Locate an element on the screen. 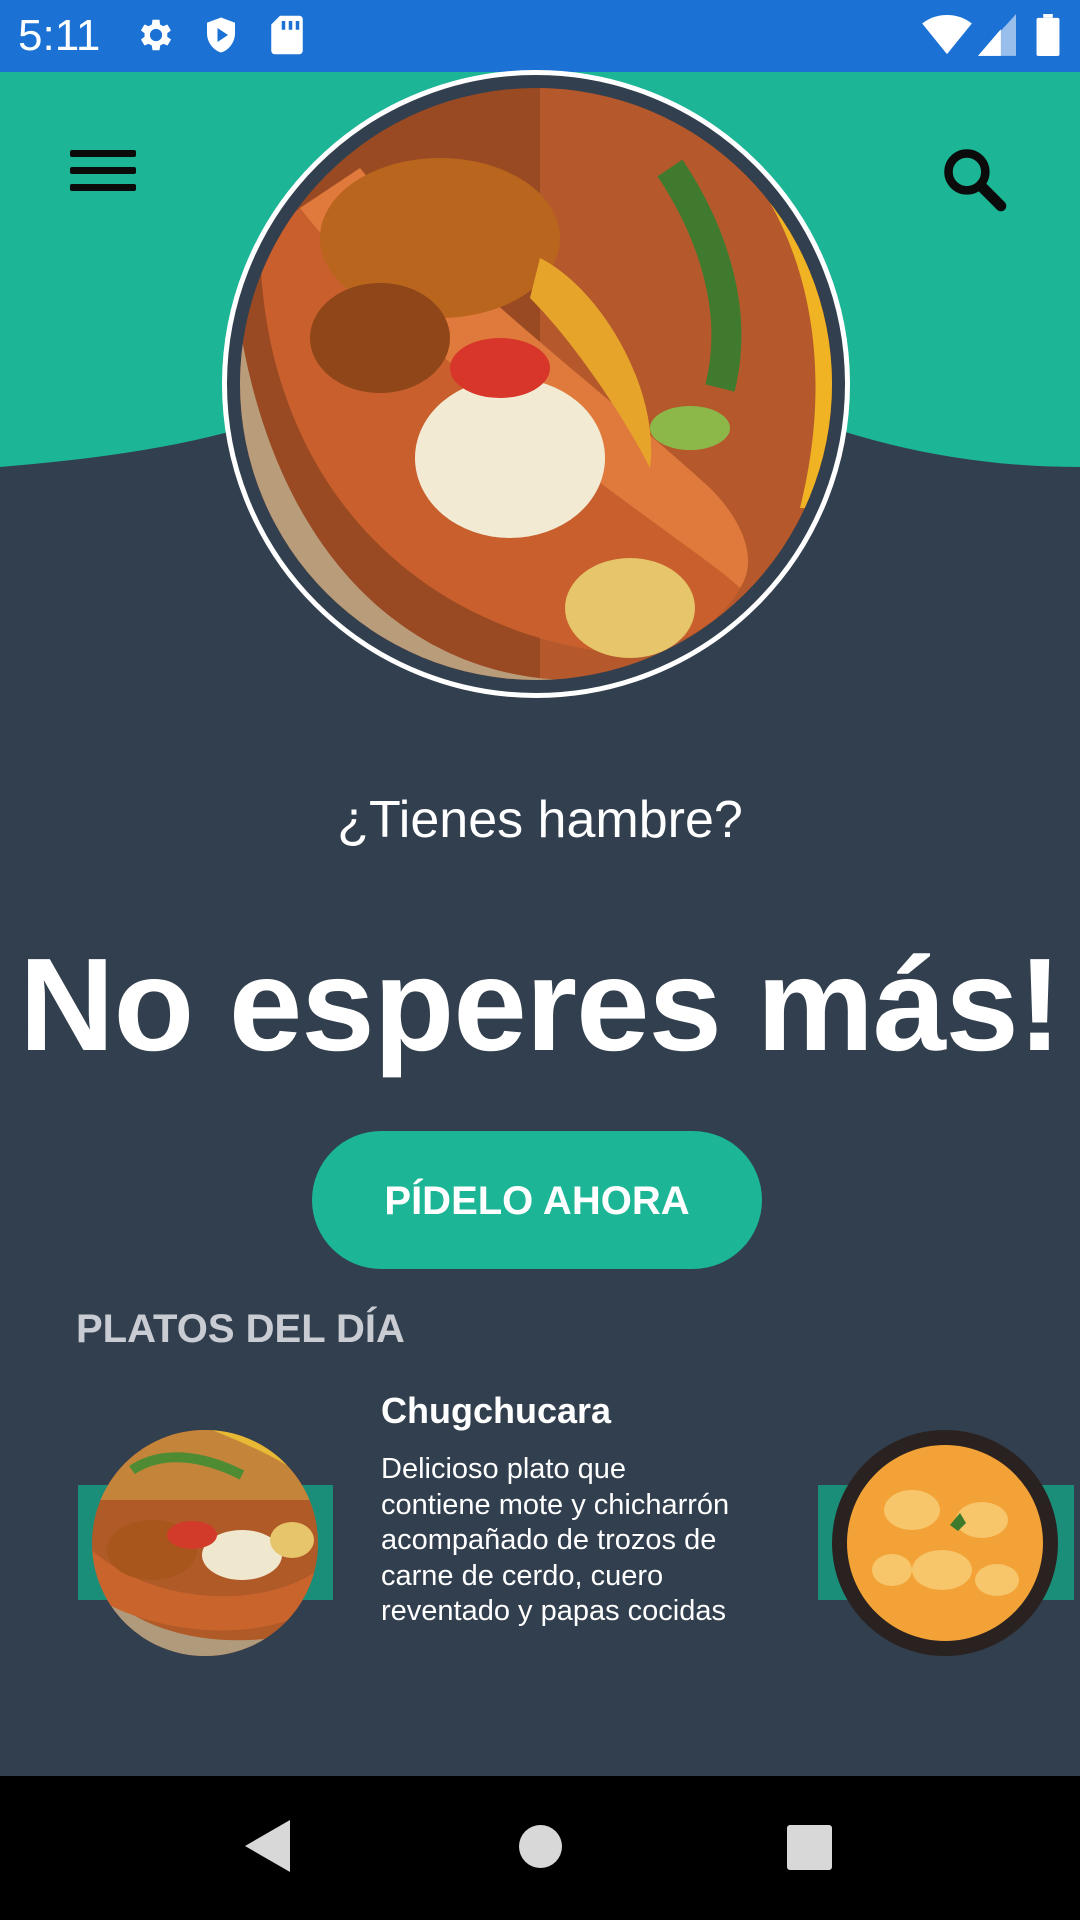 This screenshot has height=1920, width=1080. section-title: PLATOS DEL DÍA is located at coordinates (240, 1329).